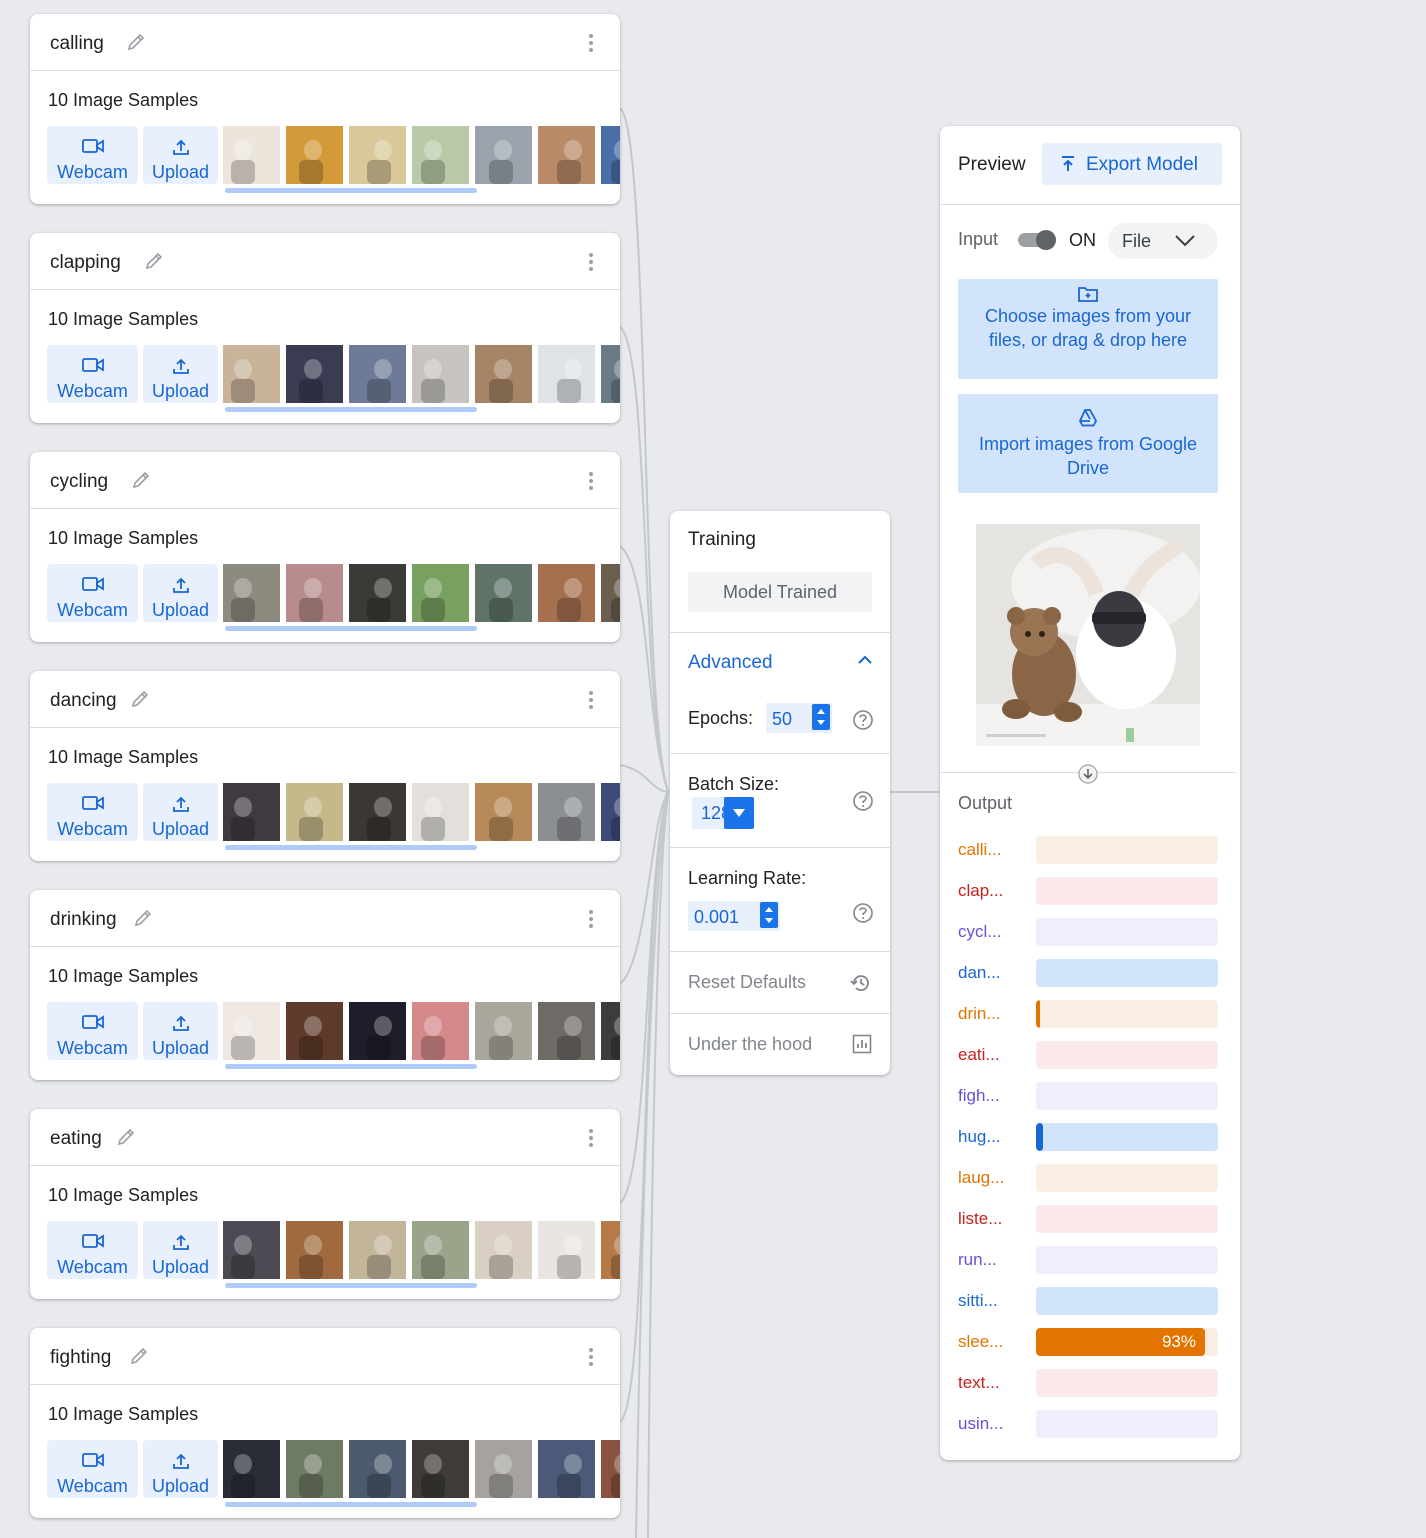 This screenshot has height=1538, width=1426. What do you see at coordinates (723, 813) in the screenshot?
I see `batch-size-select: 128` at bounding box center [723, 813].